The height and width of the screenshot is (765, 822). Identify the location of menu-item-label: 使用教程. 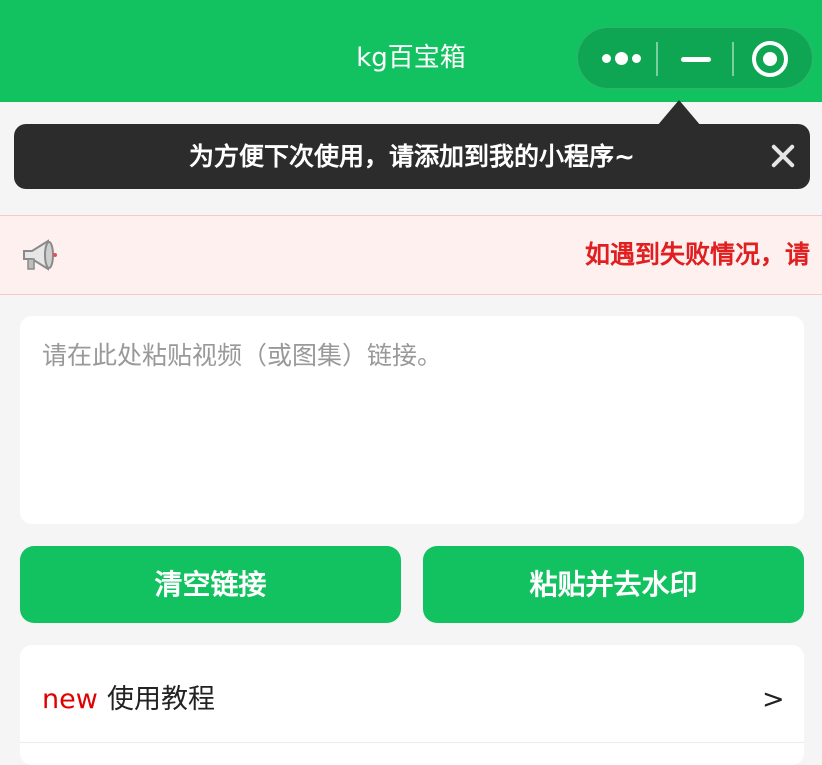
(161, 699).